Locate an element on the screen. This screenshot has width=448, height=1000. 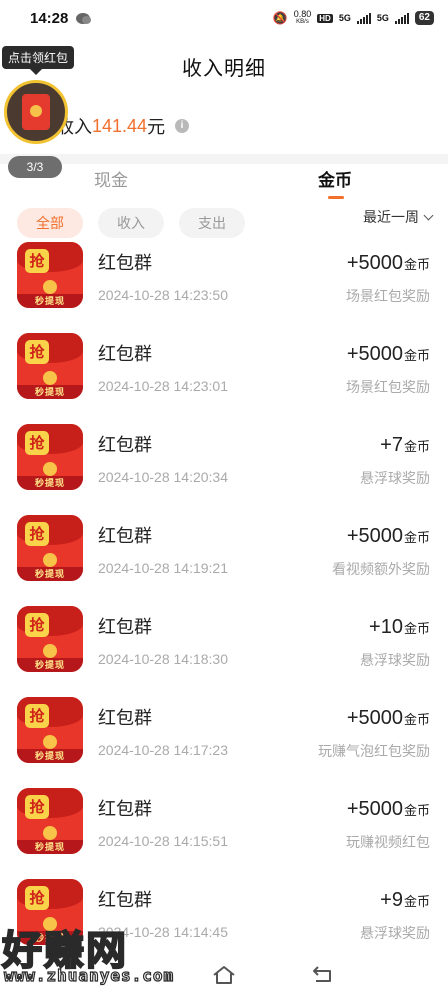
tab-coins: 金币 is located at coordinates (335, 181).